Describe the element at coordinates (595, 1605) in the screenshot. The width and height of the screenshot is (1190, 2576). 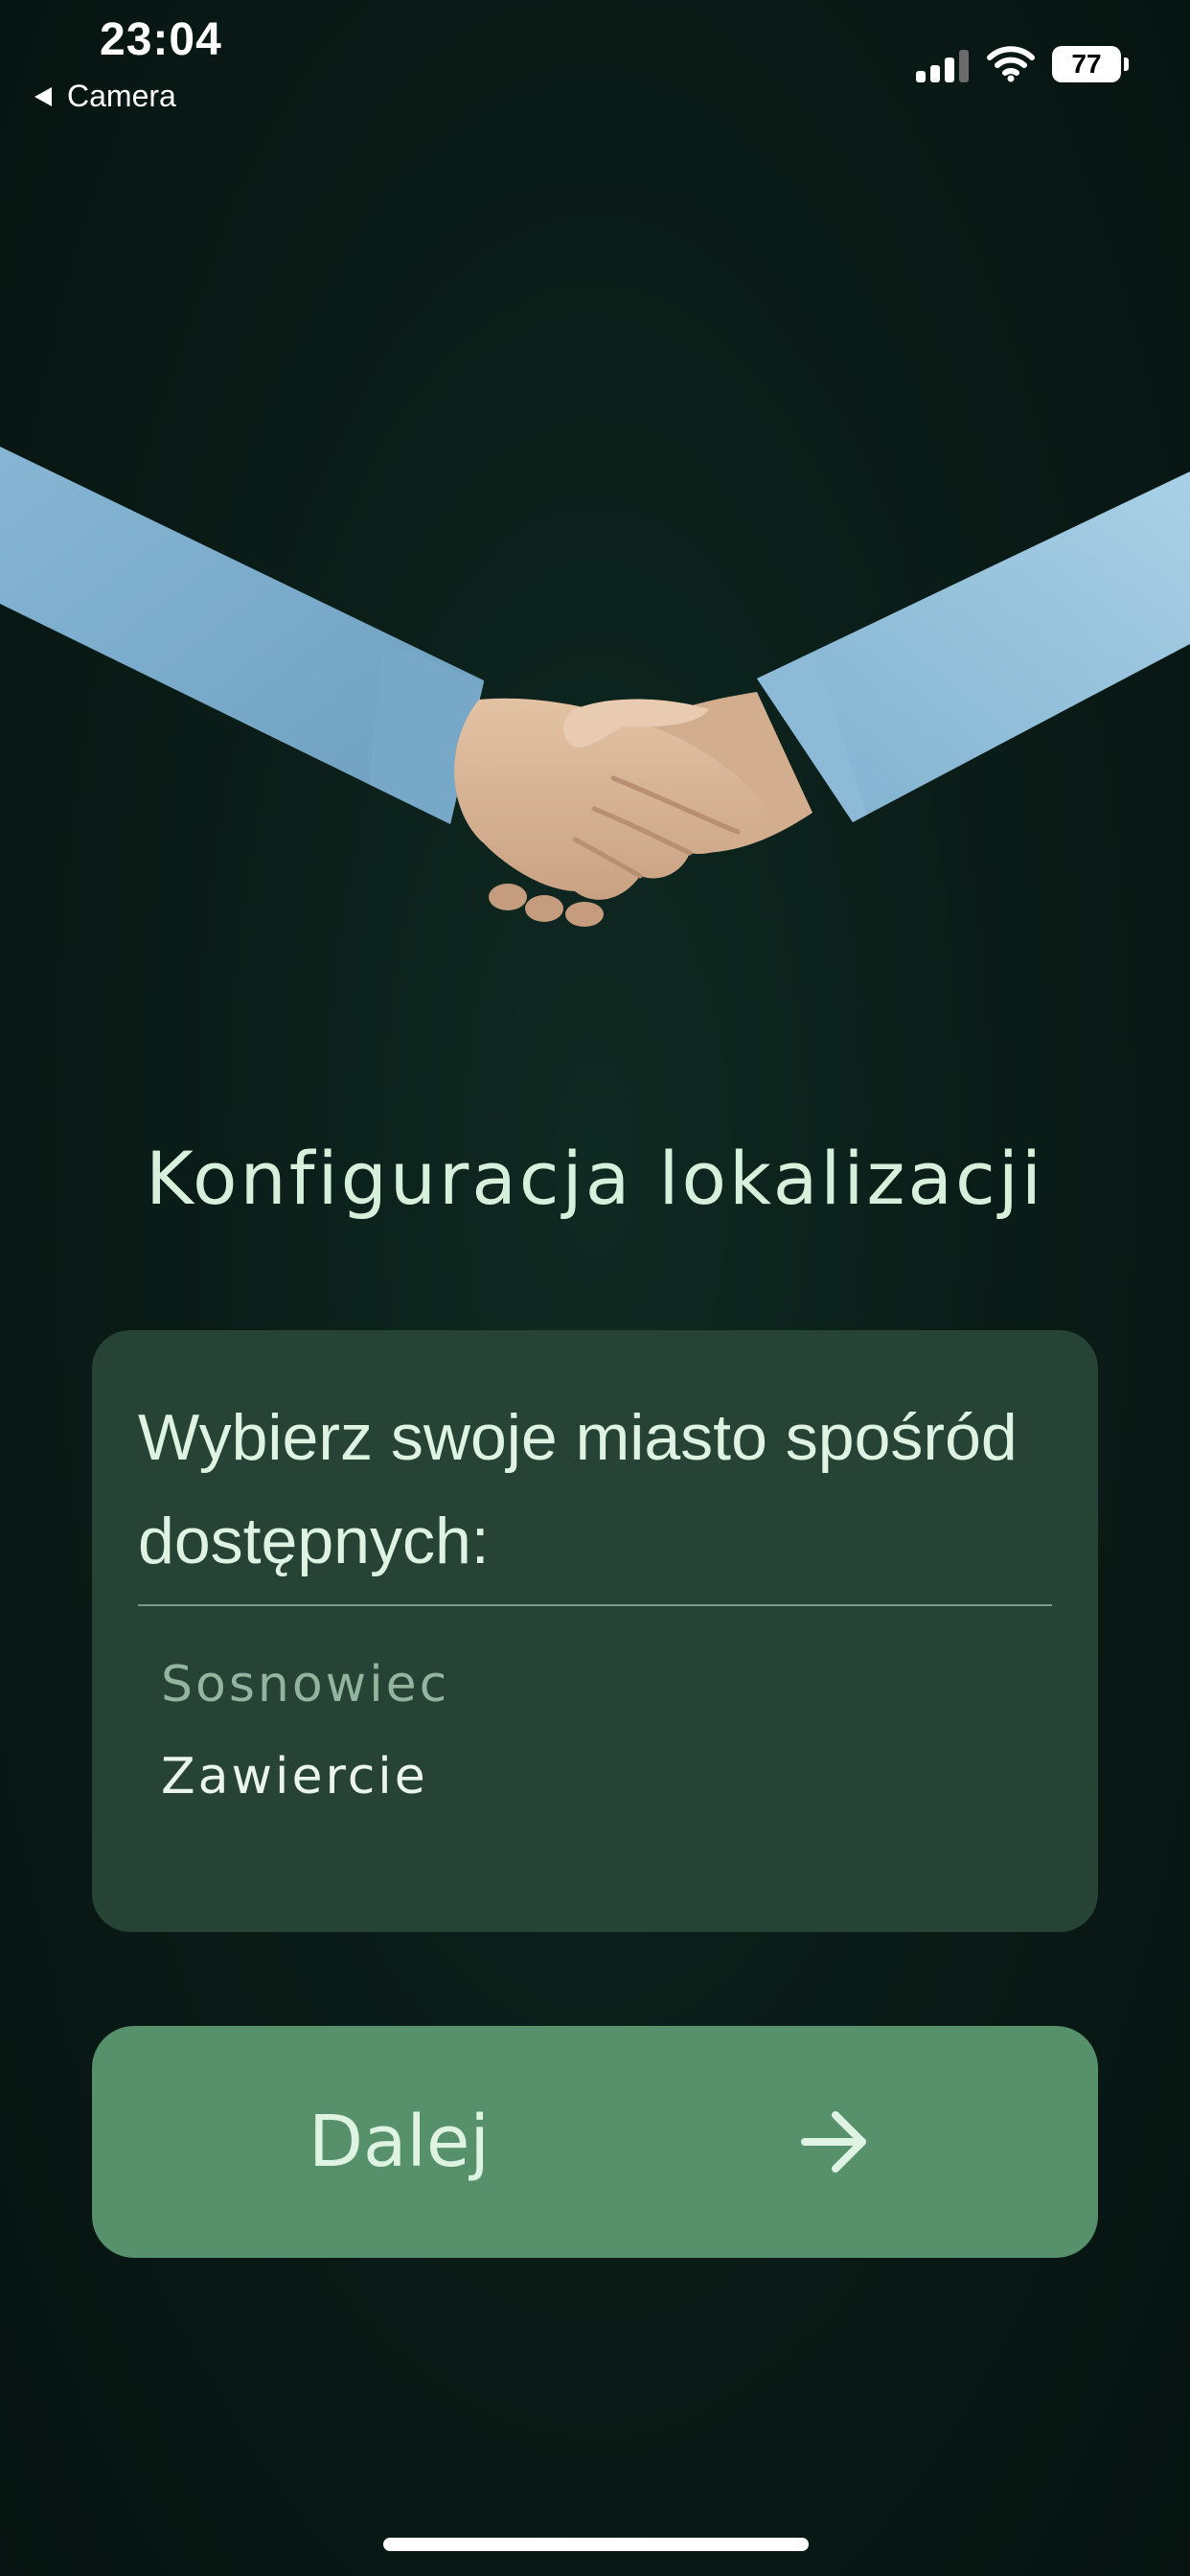
I see `card-divider` at that location.